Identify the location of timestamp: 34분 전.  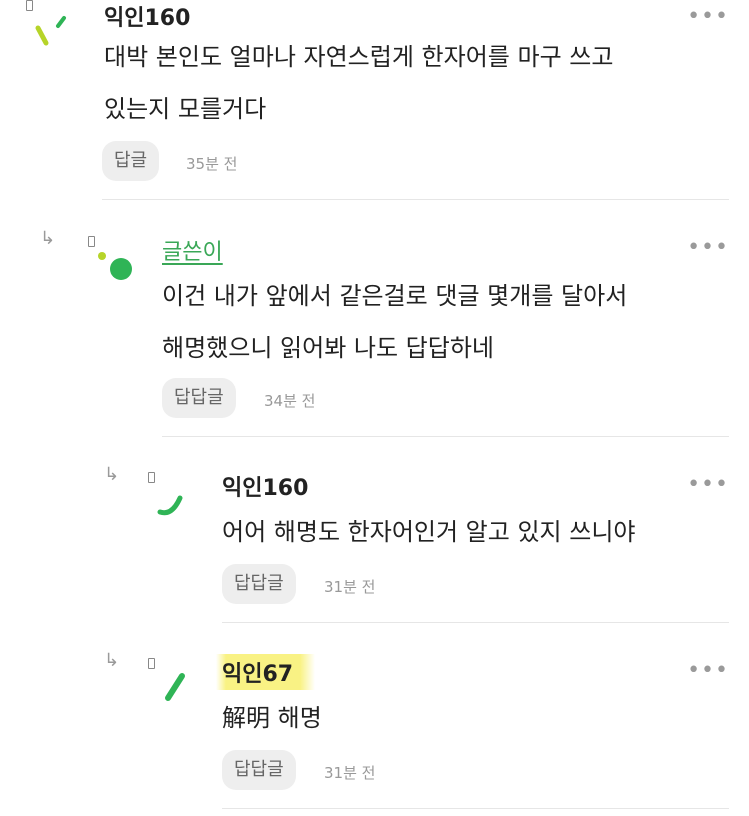
(290, 401).